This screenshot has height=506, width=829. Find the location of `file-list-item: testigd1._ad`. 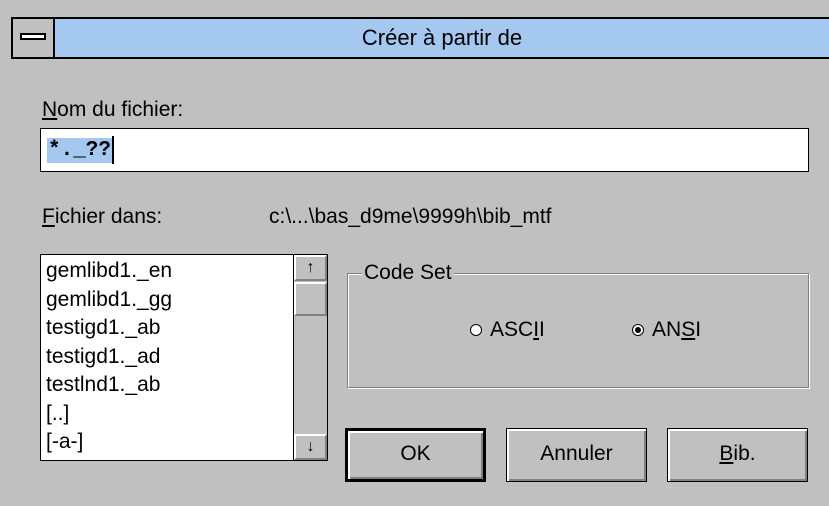

file-list-item: testigd1._ad is located at coordinates (170, 357).